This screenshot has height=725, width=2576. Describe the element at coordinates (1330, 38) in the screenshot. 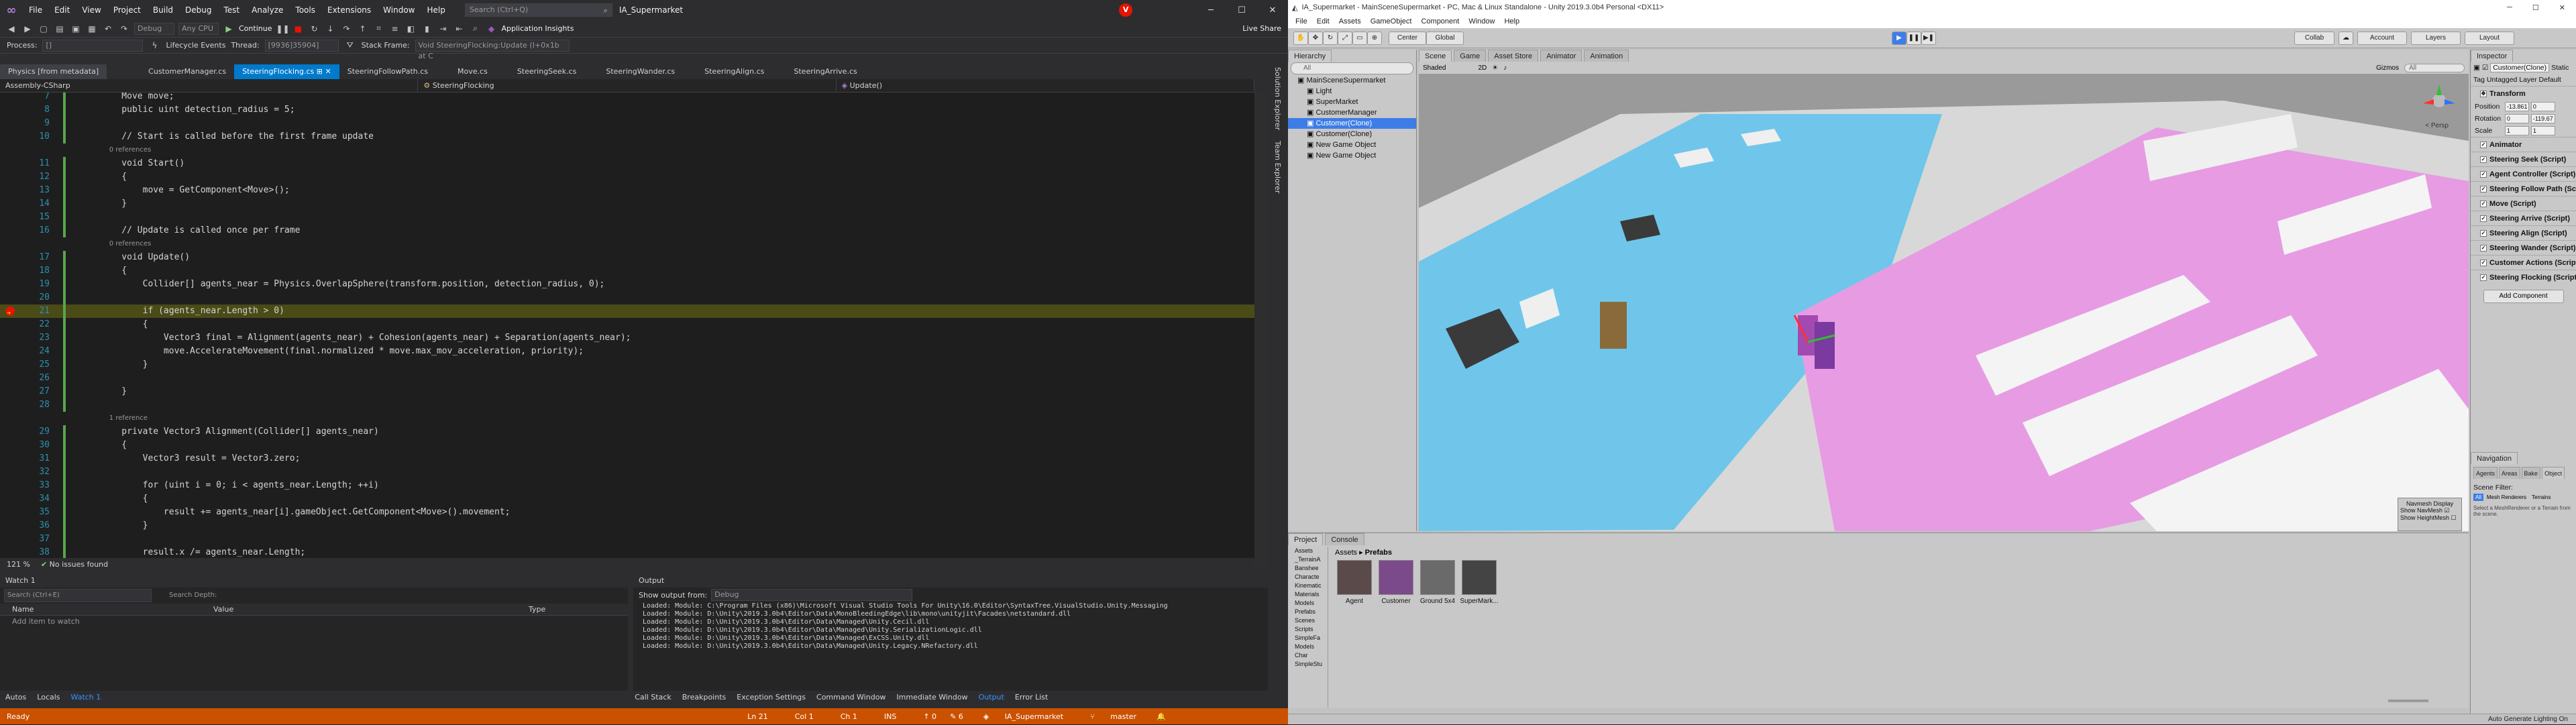

I see `rotate-tool-icon: ↻` at that location.